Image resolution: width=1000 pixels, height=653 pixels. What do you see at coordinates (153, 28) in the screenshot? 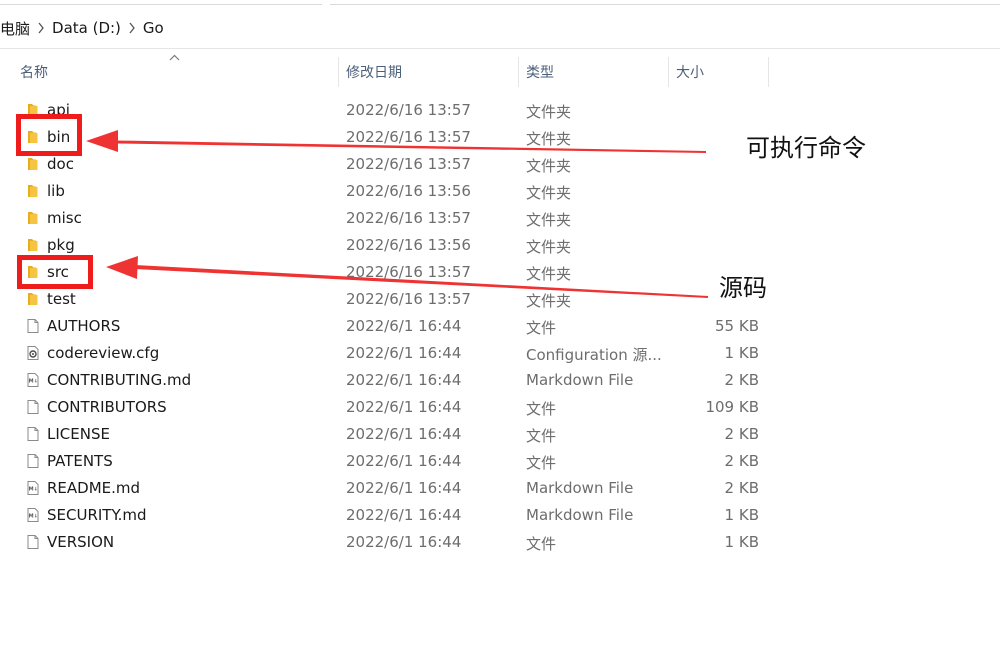
I see `breadcrumb-item-go: Go` at bounding box center [153, 28].